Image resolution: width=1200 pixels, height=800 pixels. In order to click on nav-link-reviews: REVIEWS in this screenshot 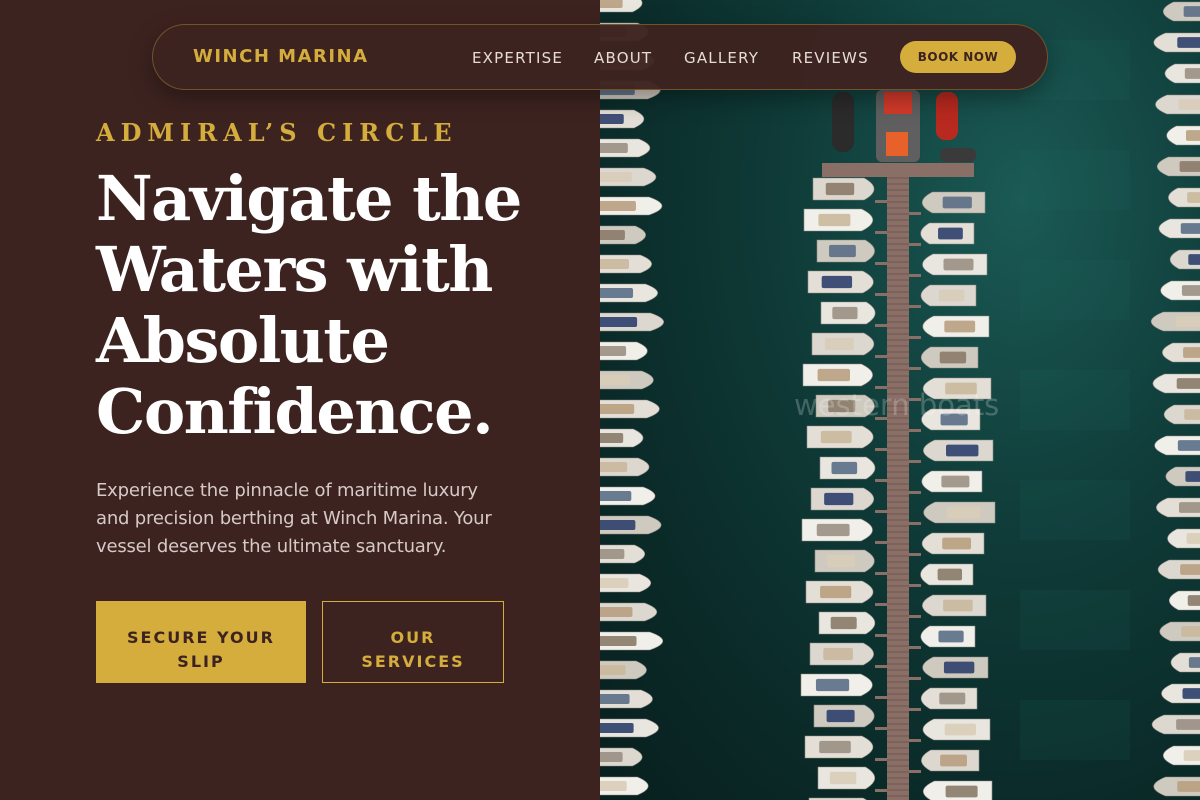, I will do `click(830, 58)`.